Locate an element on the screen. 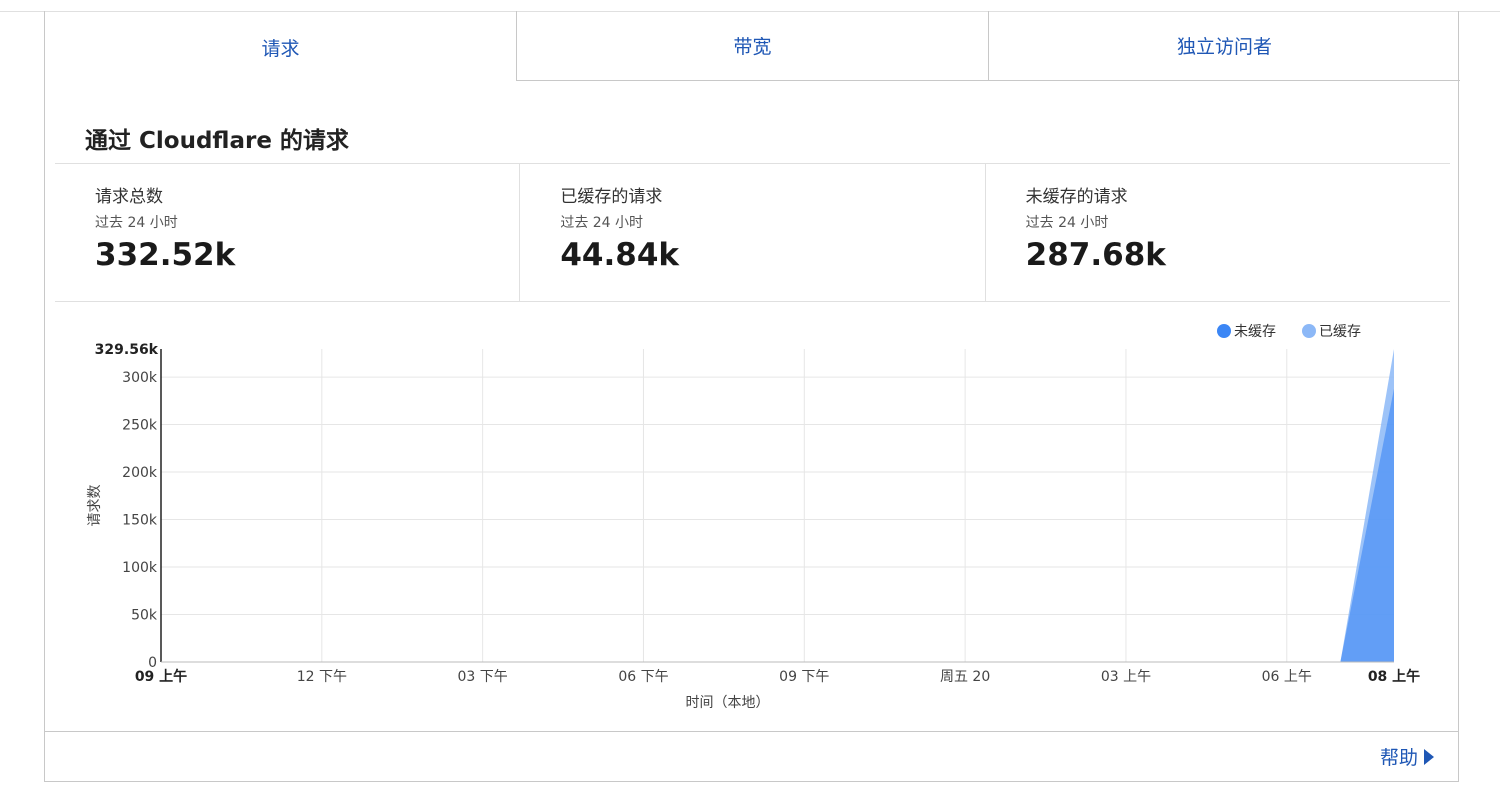  legend-label: 已缓存 is located at coordinates (1340, 332).